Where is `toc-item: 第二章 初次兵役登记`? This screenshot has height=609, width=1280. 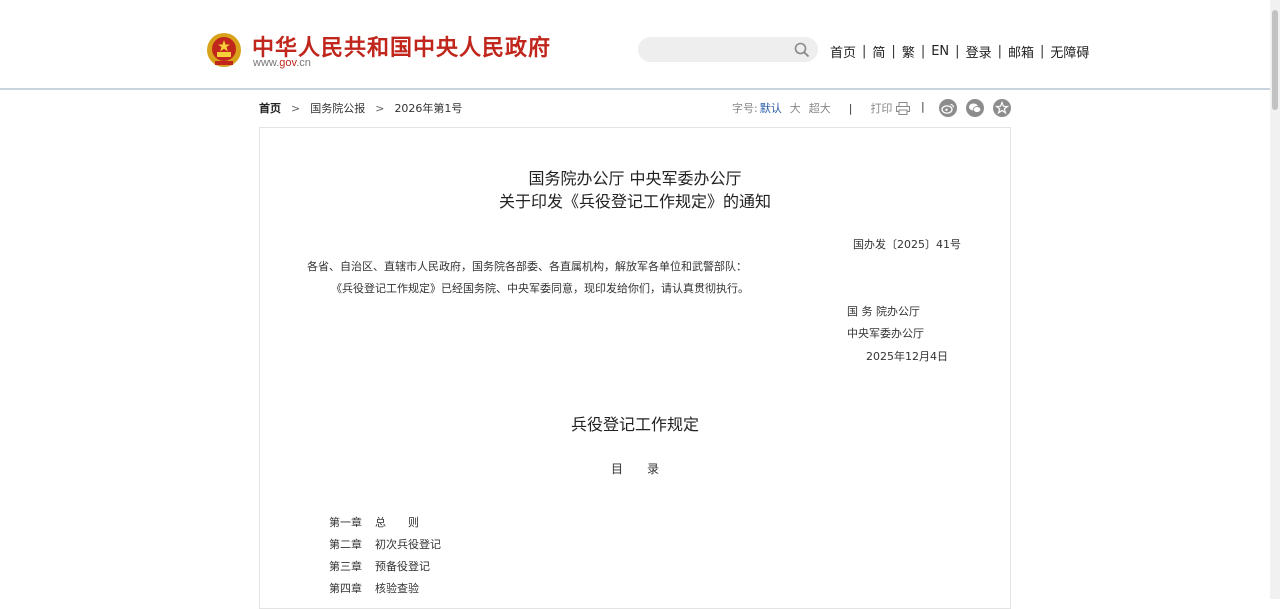
toc-item: 第二章 初次兵役登记 is located at coordinates (385, 544).